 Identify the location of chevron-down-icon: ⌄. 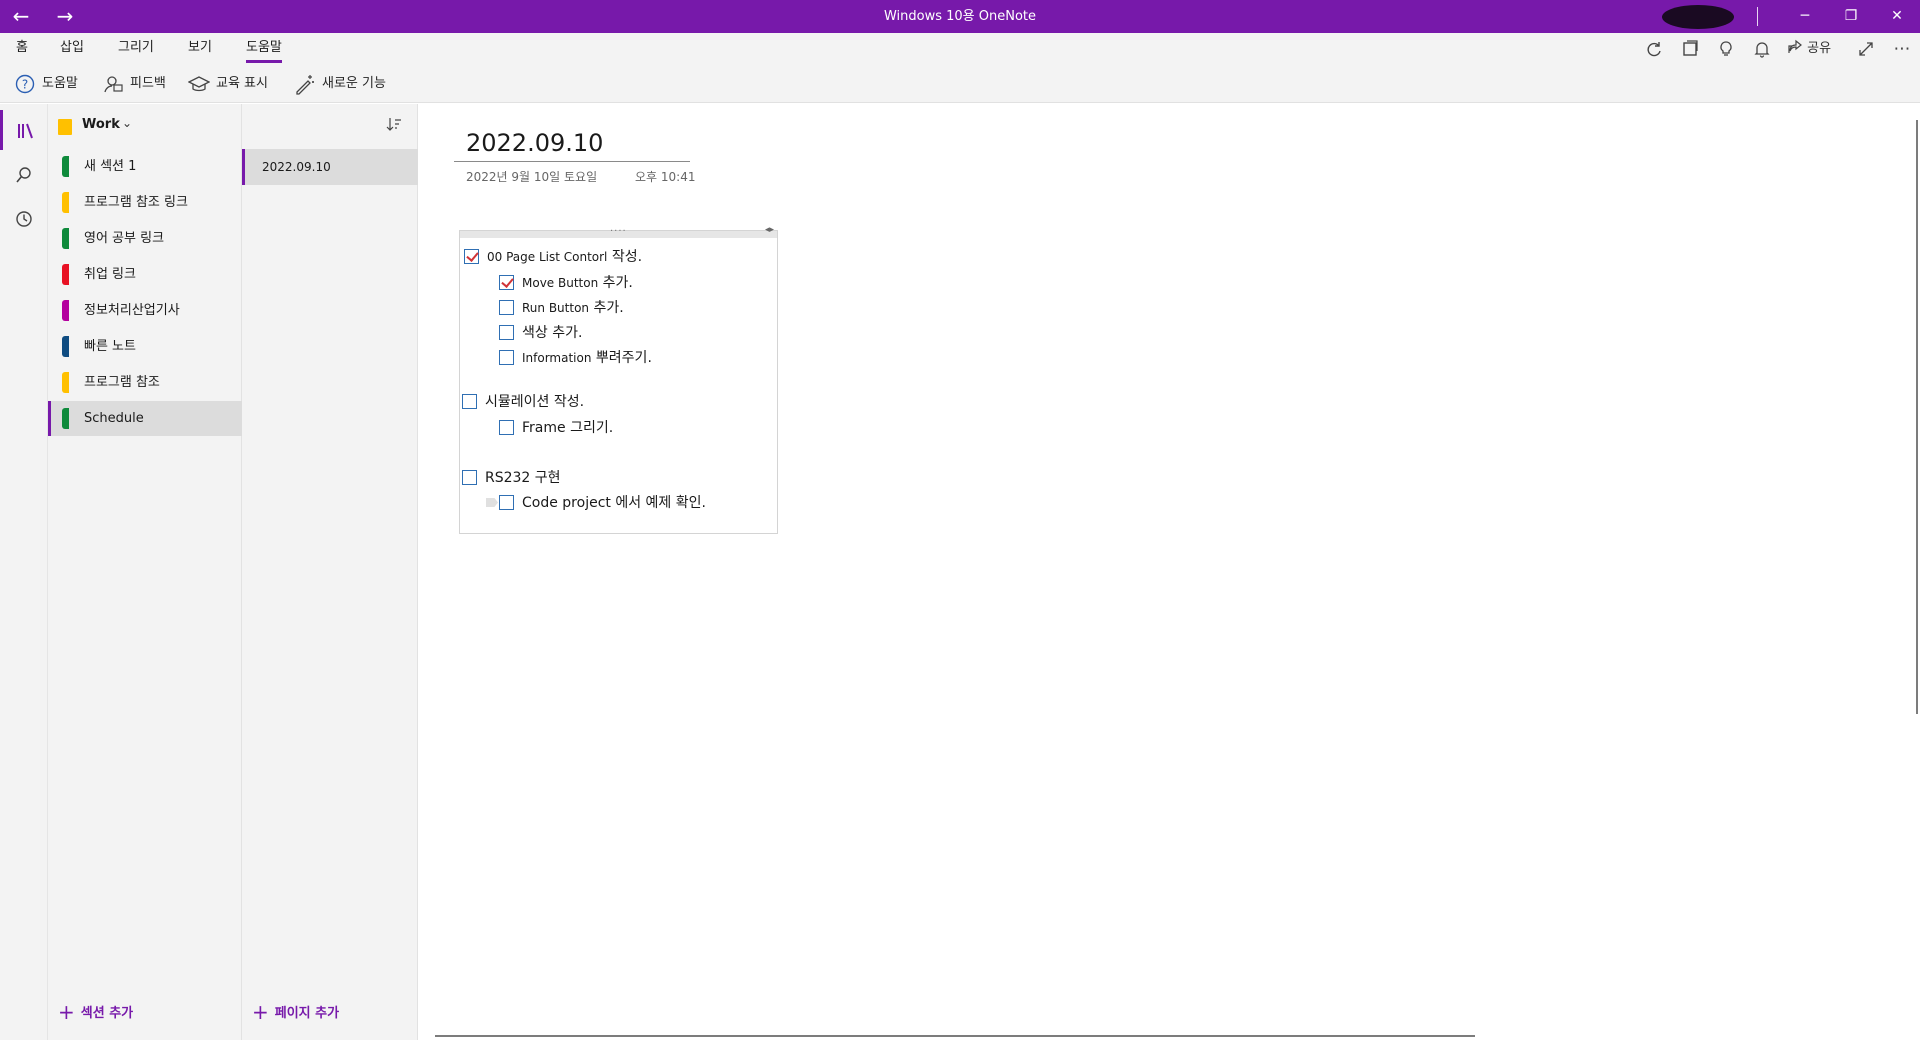
(127, 123).